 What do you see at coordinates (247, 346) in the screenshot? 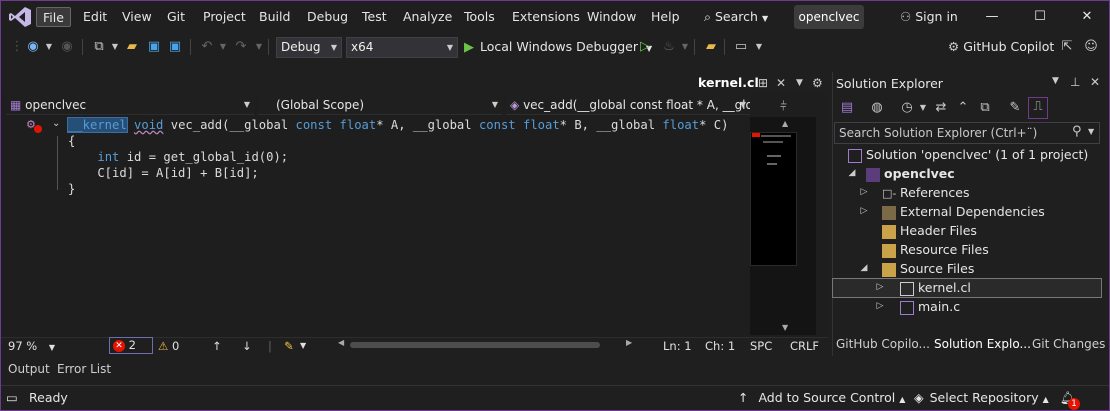
I see `next-issue-icon: ↓` at bounding box center [247, 346].